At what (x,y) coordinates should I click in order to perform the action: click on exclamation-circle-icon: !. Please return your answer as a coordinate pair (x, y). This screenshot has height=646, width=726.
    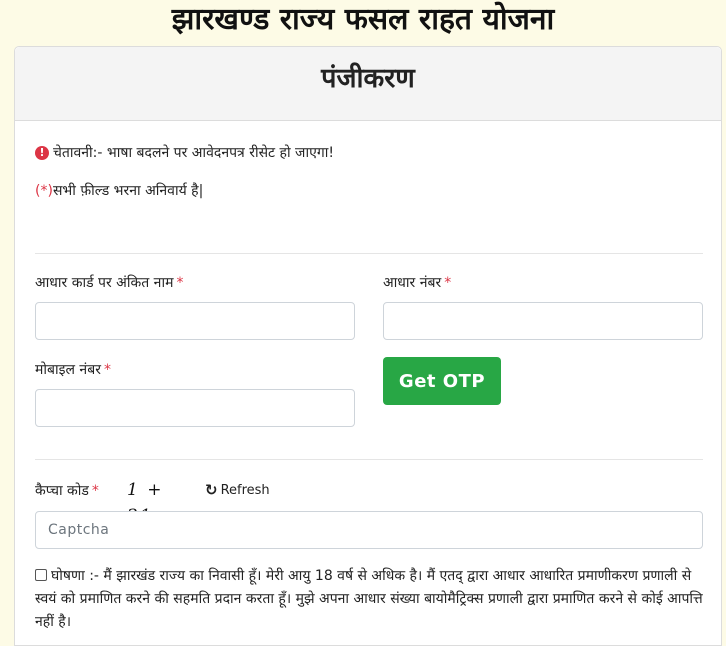
    Looking at the image, I should click on (42, 152).